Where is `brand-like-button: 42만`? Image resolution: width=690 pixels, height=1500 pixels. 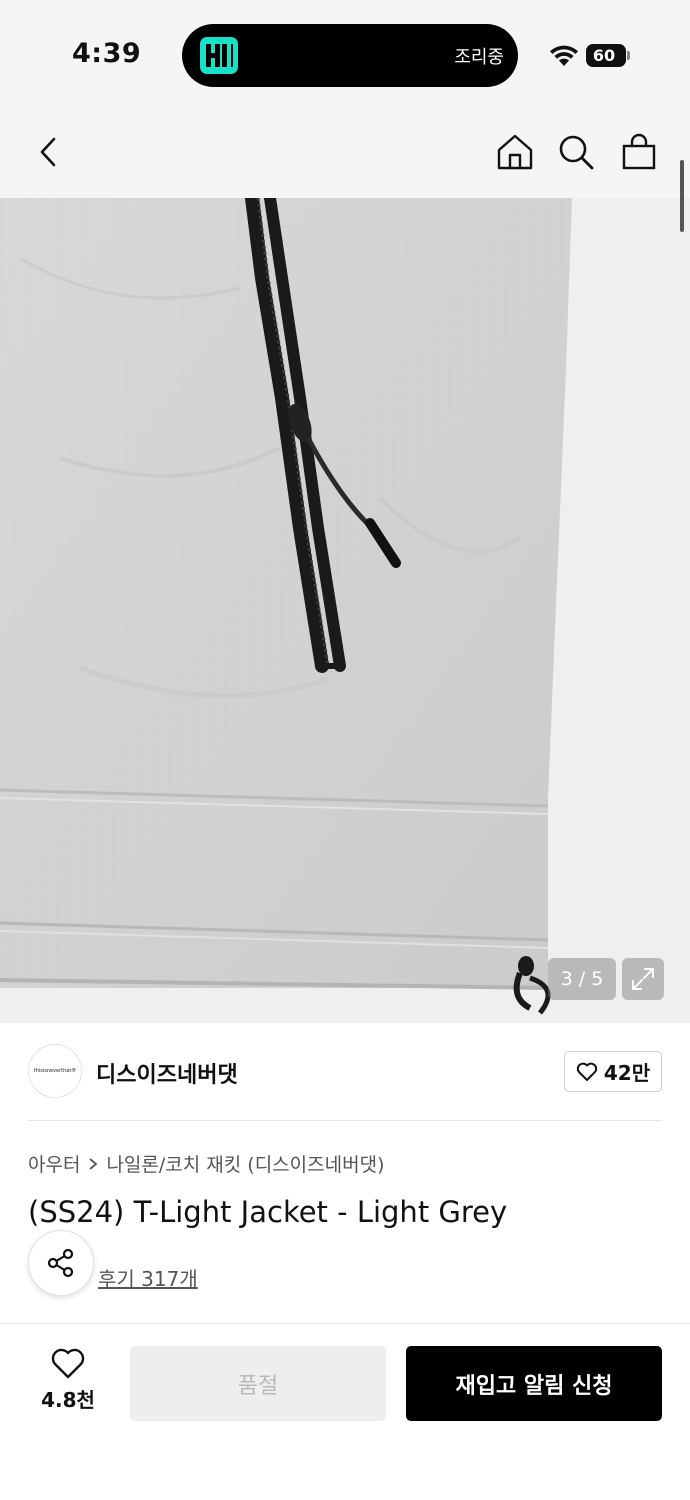
brand-like-button: 42만 is located at coordinates (613, 1071).